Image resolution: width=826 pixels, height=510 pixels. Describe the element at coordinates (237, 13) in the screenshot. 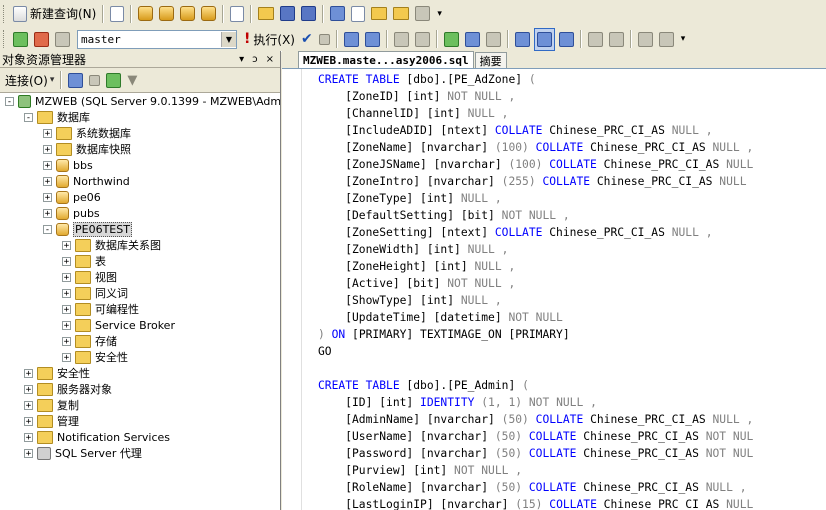

I see `sql-mobile-query-button` at that location.